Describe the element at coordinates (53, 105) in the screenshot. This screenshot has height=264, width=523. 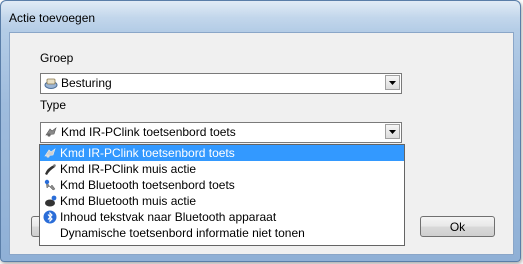
I see `type-label: Type` at that location.